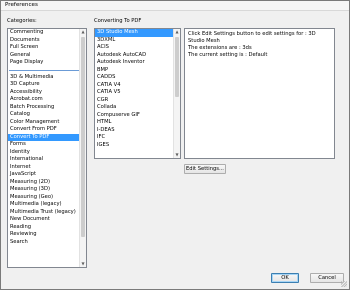 The image size is (350, 290). Describe the element at coordinates (137, 56) in the screenshot. I see `format-item: Autodesk AutoCAD` at that location.